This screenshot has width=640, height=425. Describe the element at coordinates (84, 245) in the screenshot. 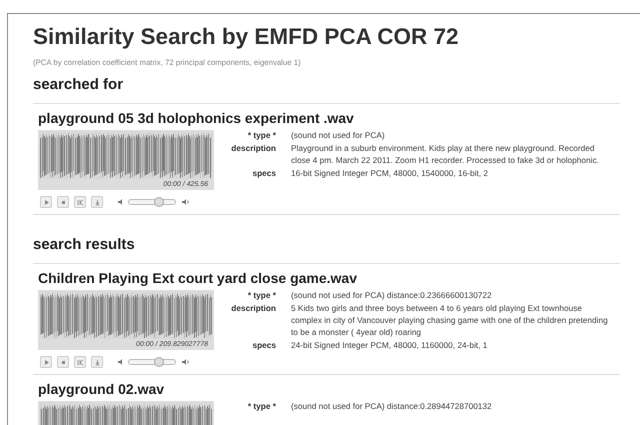

I see `section-heading: search results` at that location.